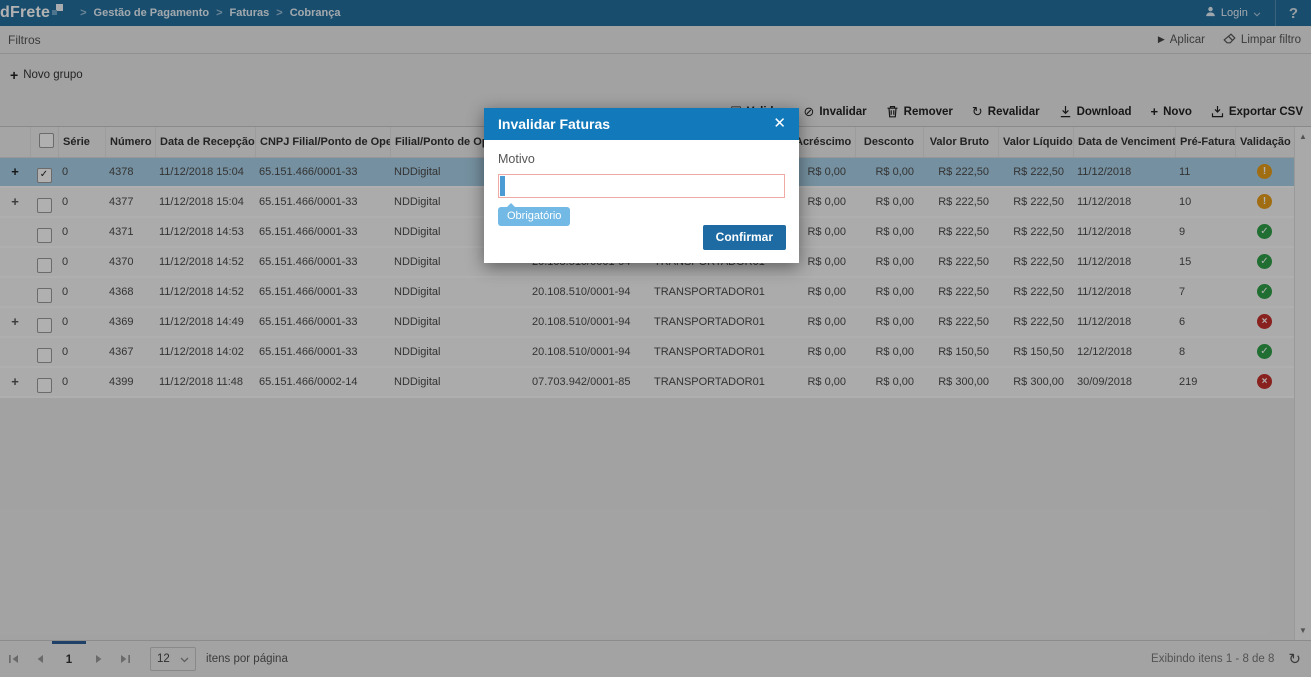 This screenshot has width=1311, height=677. Describe the element at coordinates (554, 124) in the screenshot. I see `modal-title: Invalidar Faturas` at that location.